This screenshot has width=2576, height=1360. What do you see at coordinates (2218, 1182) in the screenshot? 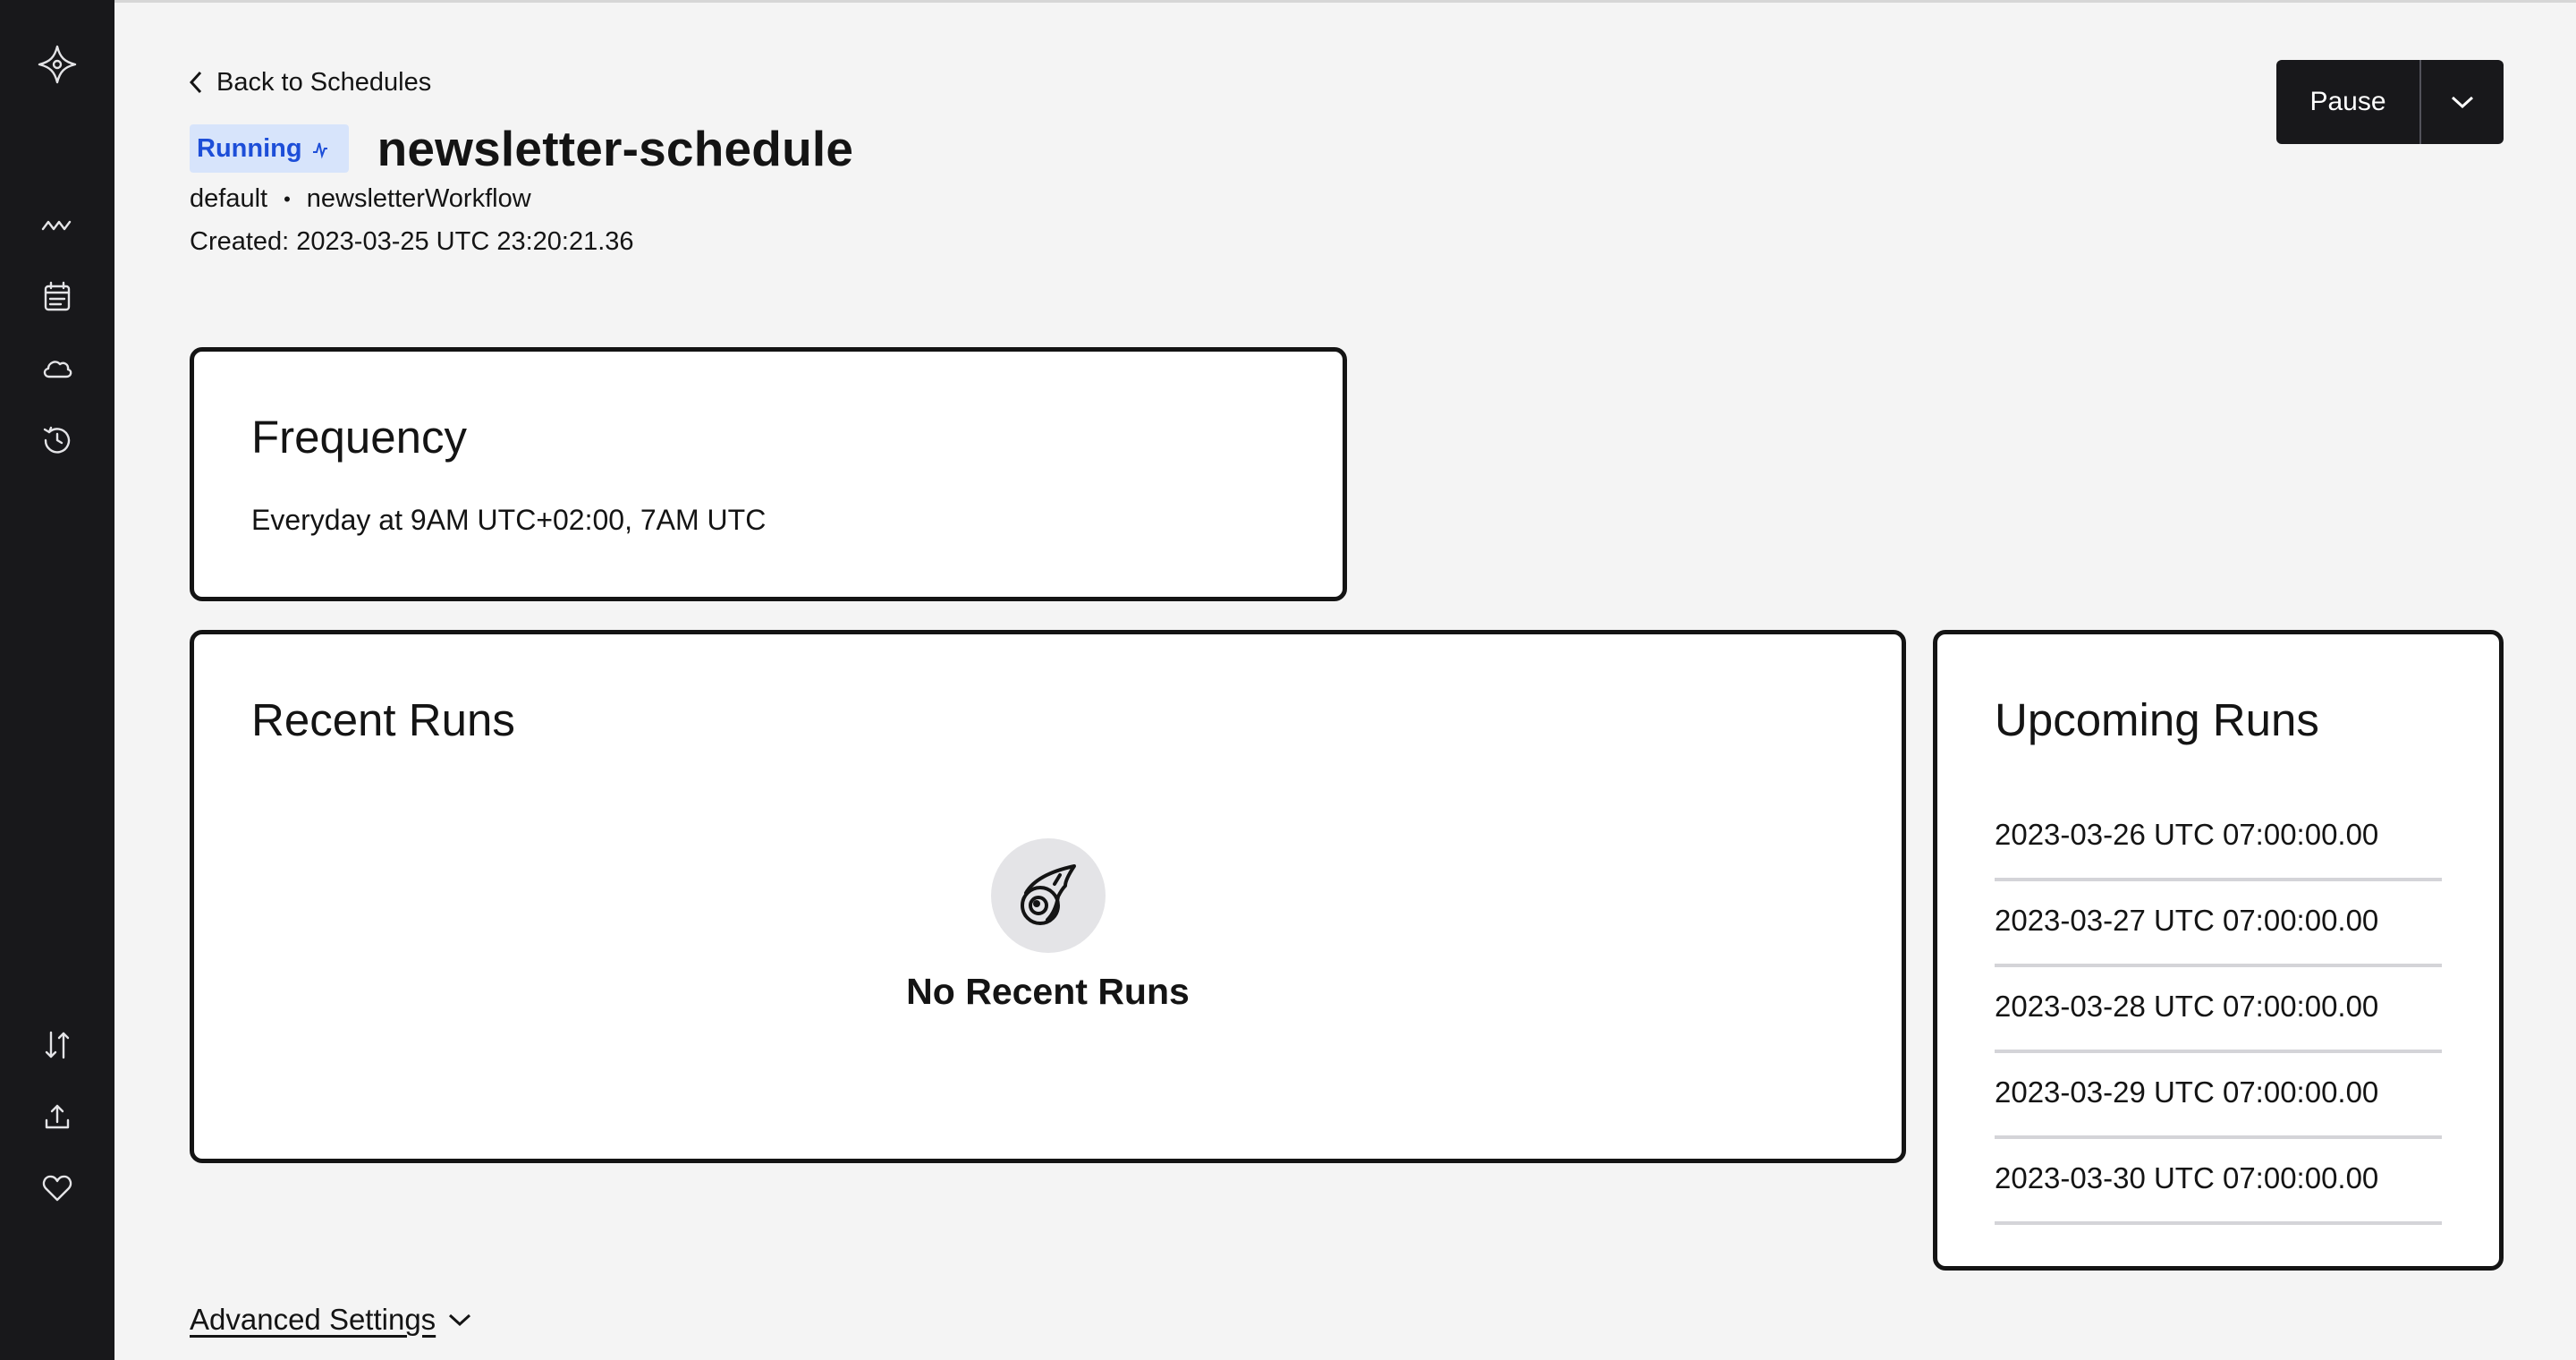
I see `list-item: 2023-03-30 UTC 07:00:00.00` at bounding box center [2218, 1182].